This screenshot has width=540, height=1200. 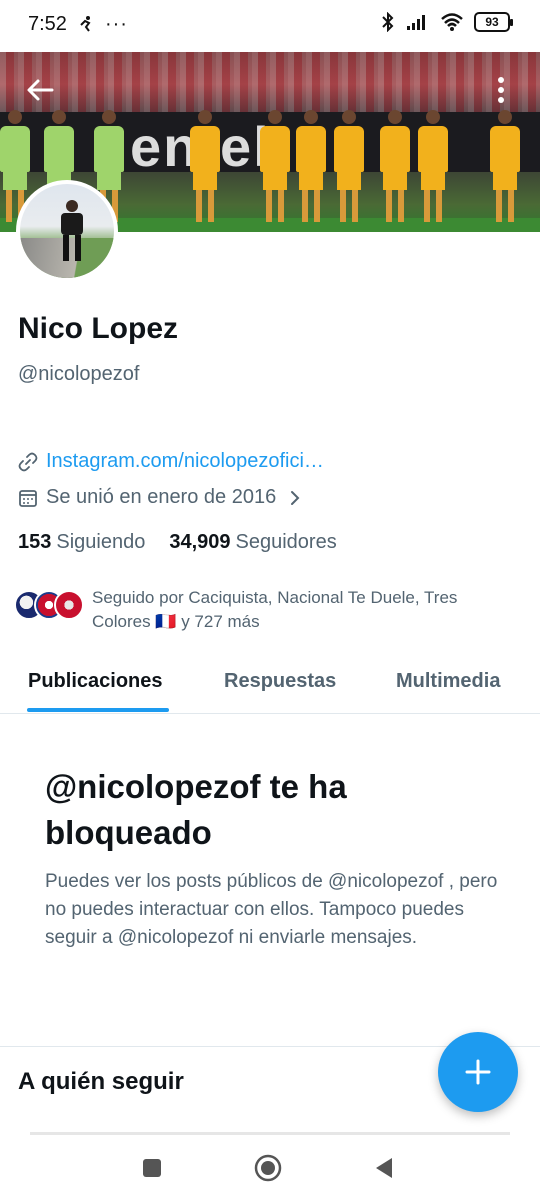 I want to click on home-button, so click(x=268, y=1168).